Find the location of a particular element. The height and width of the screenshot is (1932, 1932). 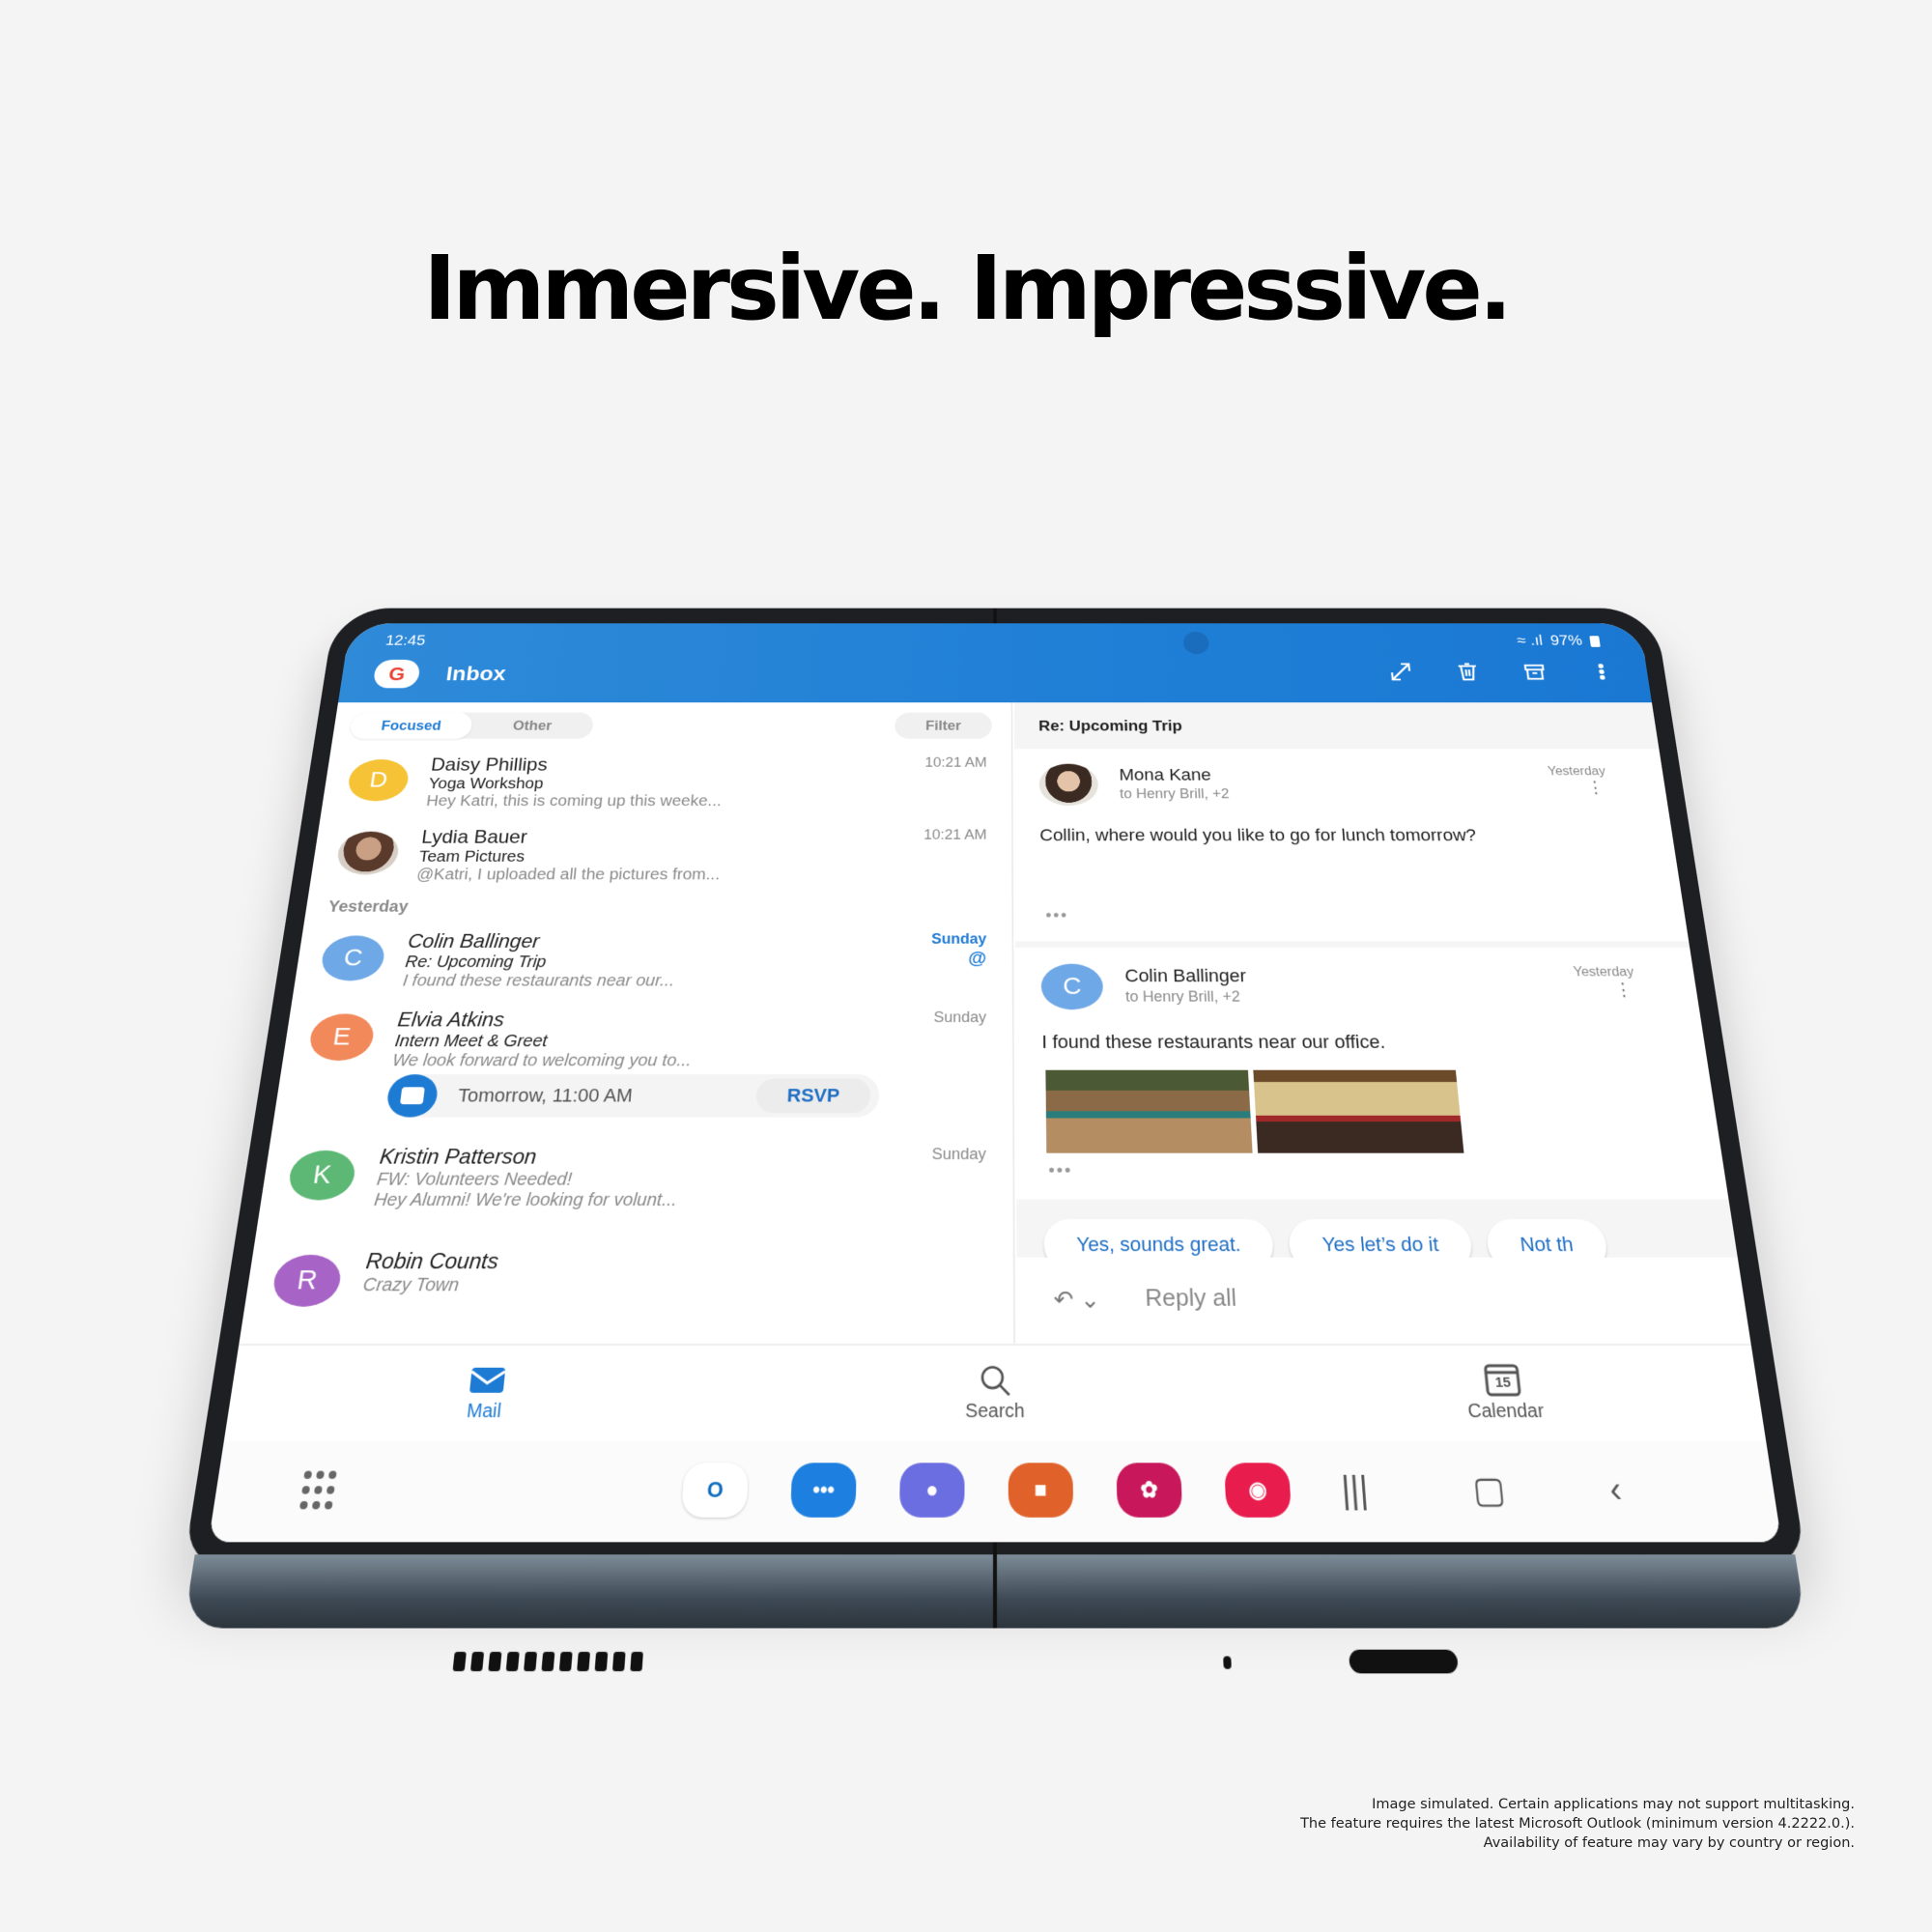

battery-percent: 97% is located at coordinates (1565, 641).